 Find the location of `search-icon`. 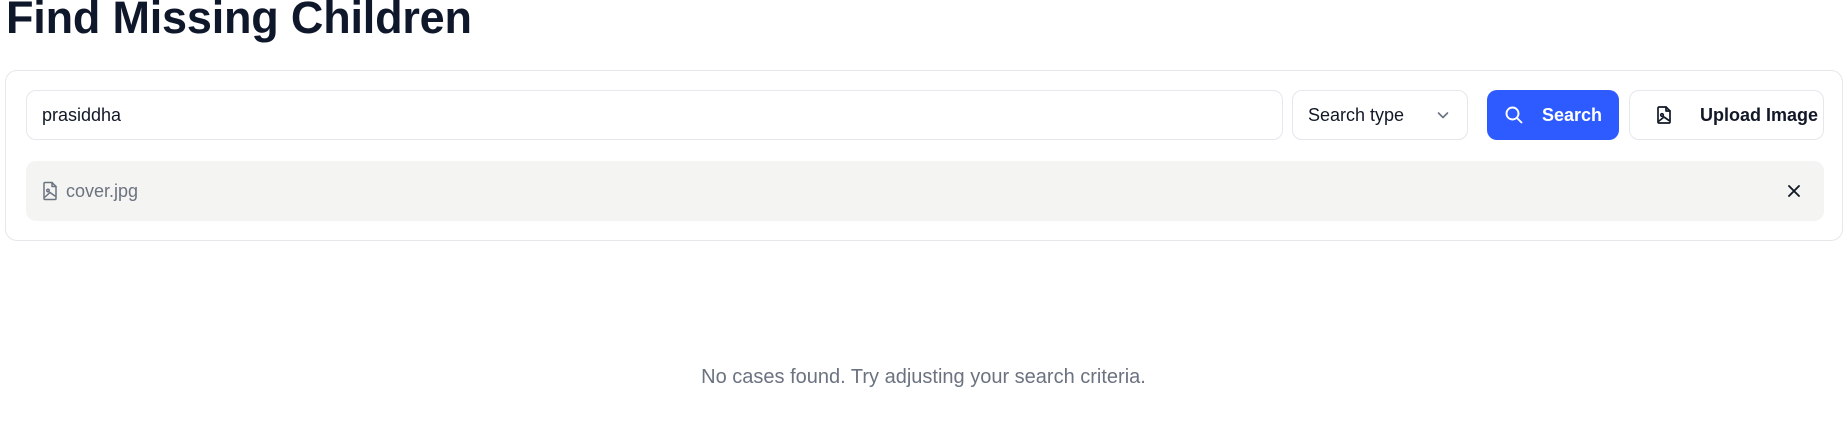

search-icon is located at coordinates (1514, 115).